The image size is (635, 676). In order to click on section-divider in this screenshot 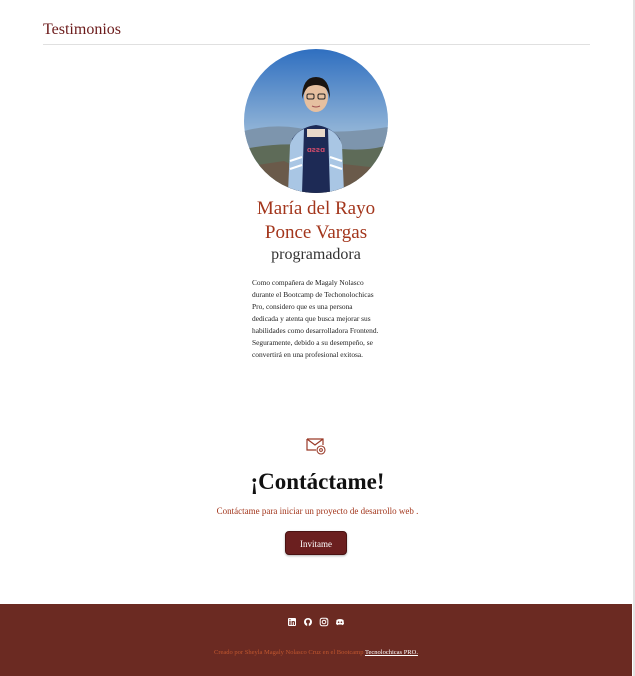, I will do `click(316, 44)`.